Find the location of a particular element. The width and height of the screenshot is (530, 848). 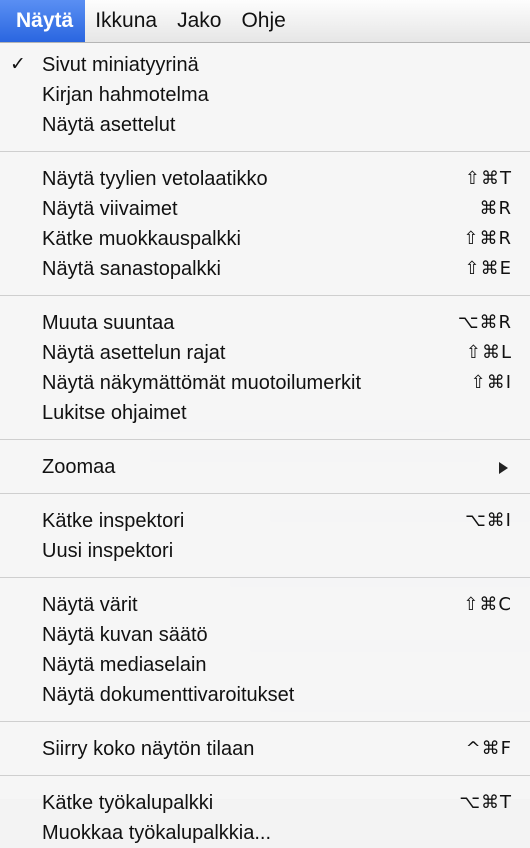

menu-item-lukitse-ohjaimet: Lukitse ohjaimet is located at coordinates (265, 413).